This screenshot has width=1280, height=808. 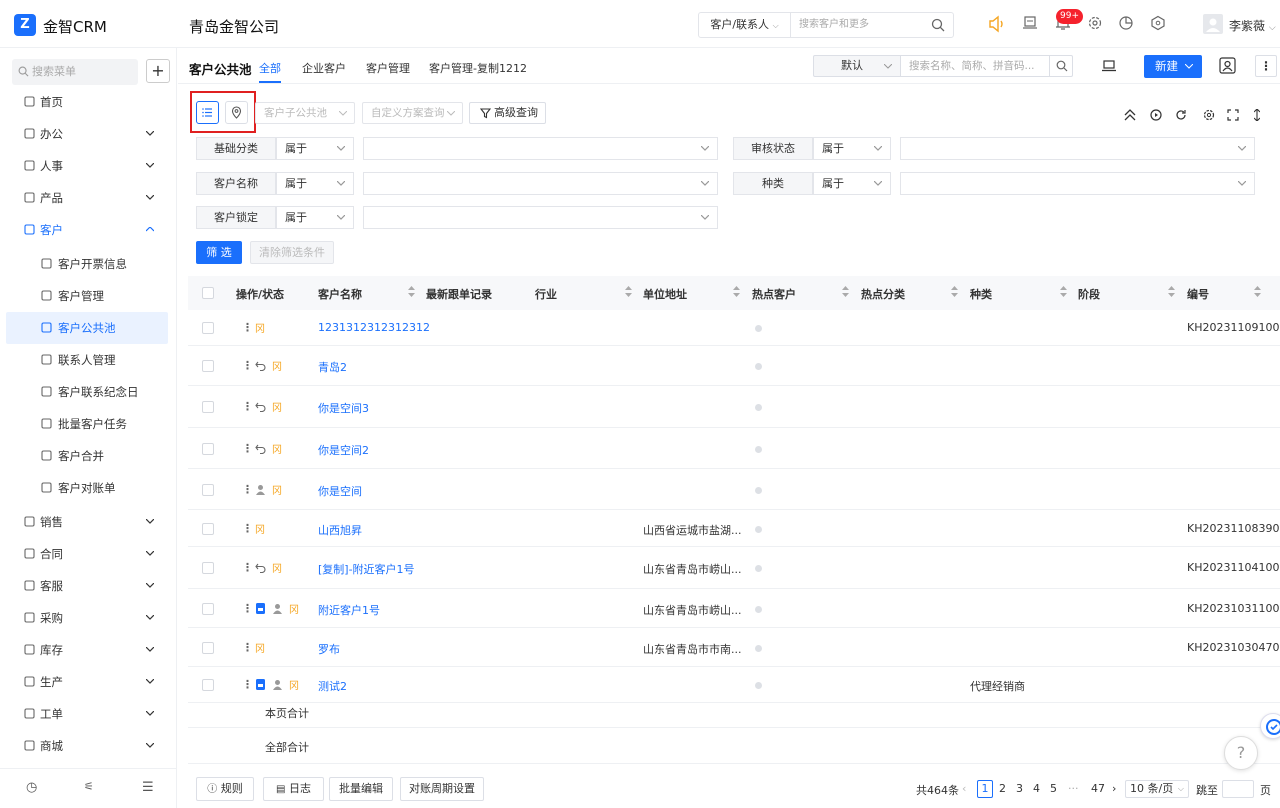 I want to click on help-icon: ?, so click(x=1241, y=753).